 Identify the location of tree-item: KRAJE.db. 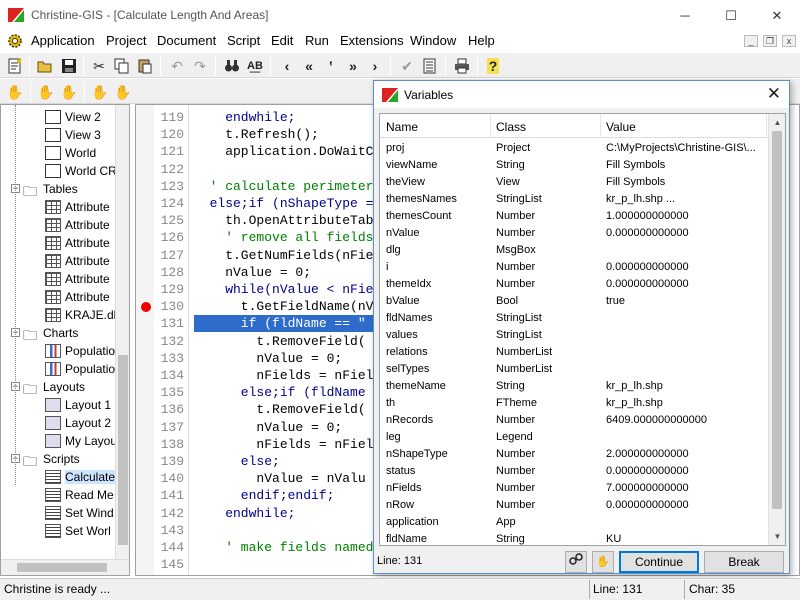
(82, 315).